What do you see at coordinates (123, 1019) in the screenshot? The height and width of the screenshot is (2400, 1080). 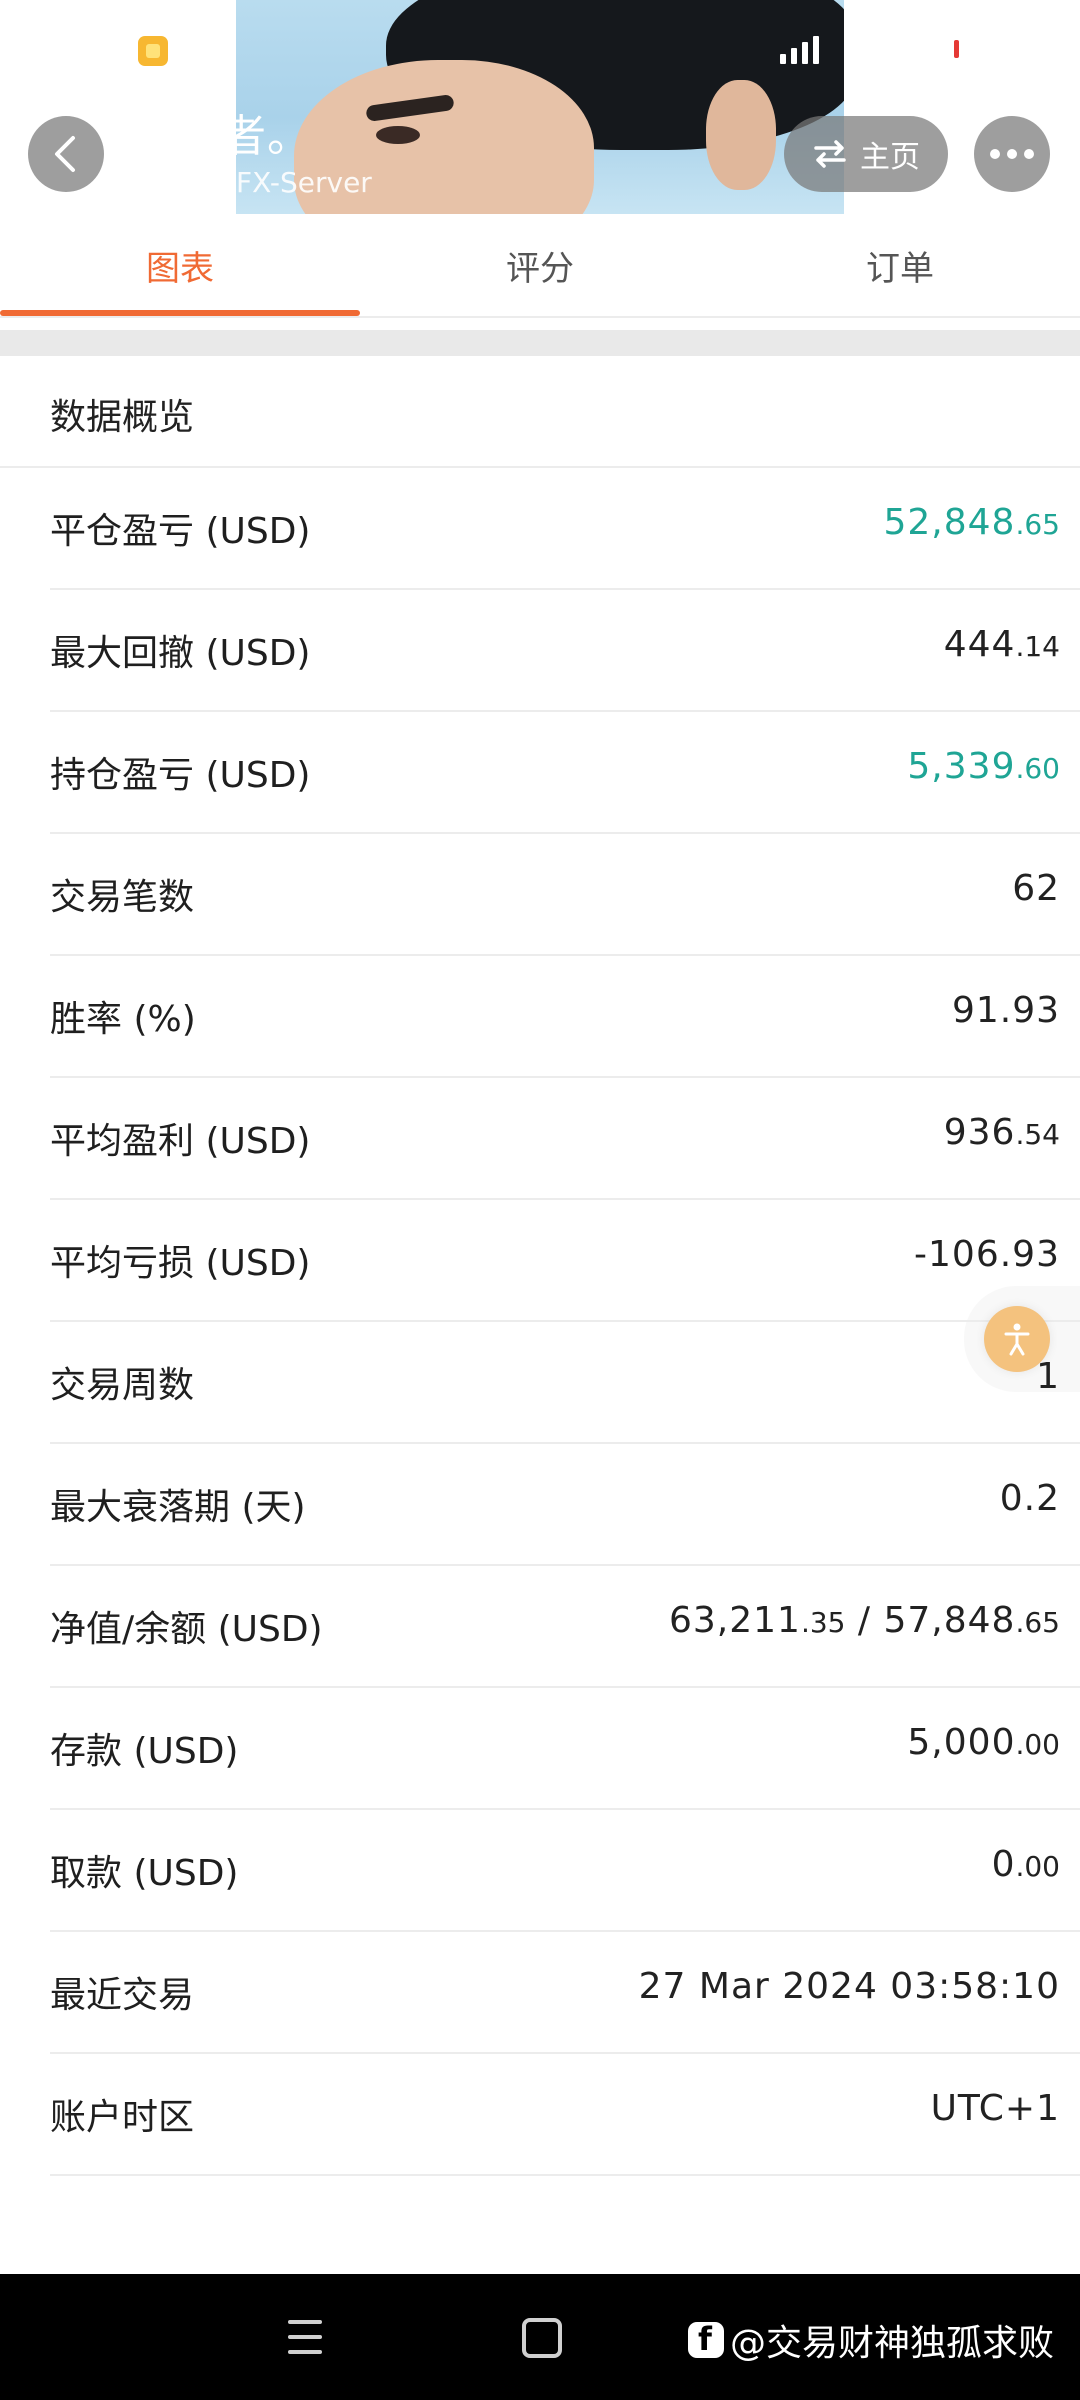 I see `stat-label: 胜率 (%)` at bounding box center [123, 1019].